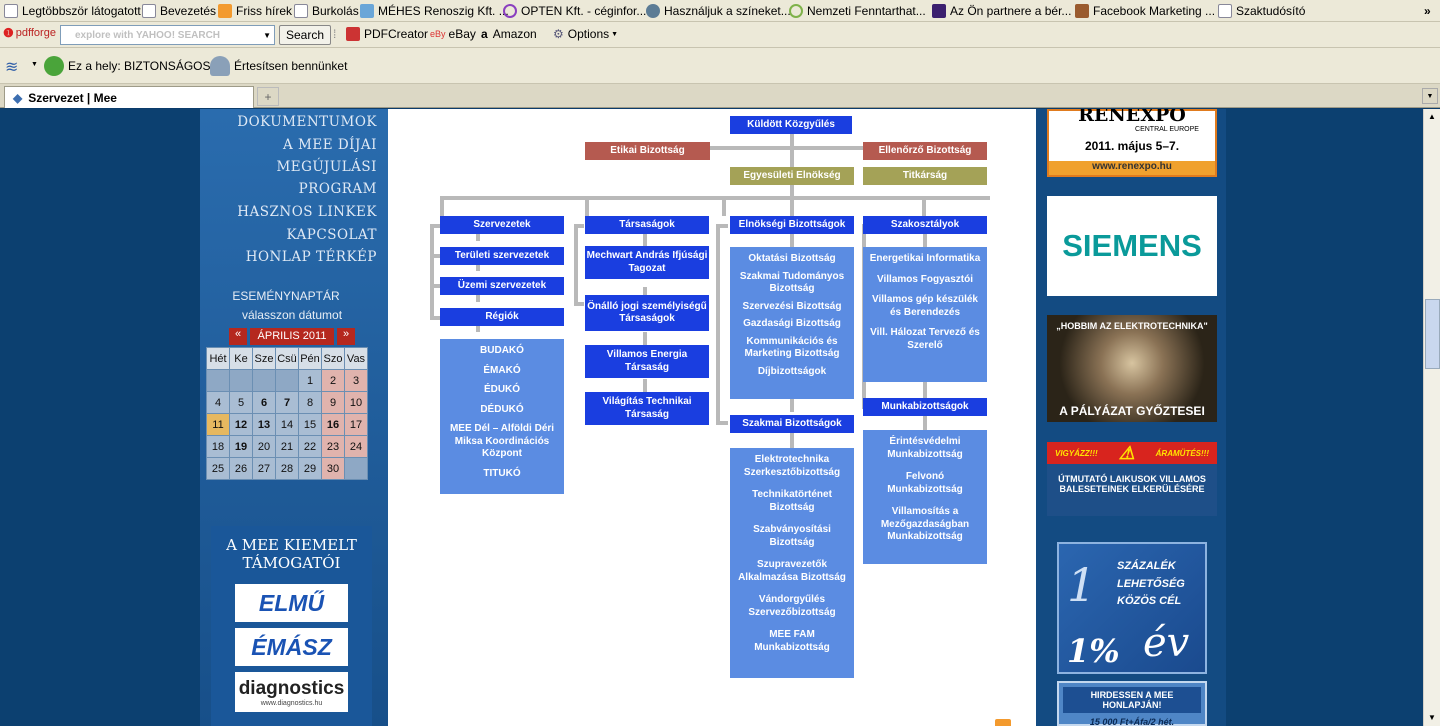 The height and width of the screenshot is (726, 1440). I want to click on bookmark-szaktudosito: Szaktudósító, so click(1261, 11).